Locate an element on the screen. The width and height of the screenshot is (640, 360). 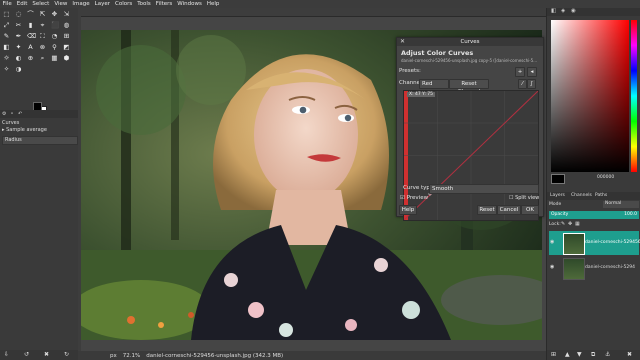
layer-row: ◉ daniel-corneschi-5294 is located at coordinates (594, 268).